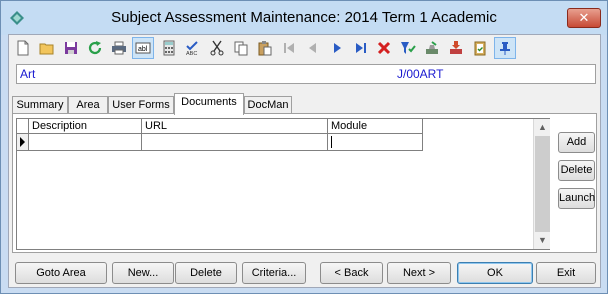  What do you see at coordinates (88, 105) in the screenshot?
I see `tab-area: Area` at bounding box center [88, 105].